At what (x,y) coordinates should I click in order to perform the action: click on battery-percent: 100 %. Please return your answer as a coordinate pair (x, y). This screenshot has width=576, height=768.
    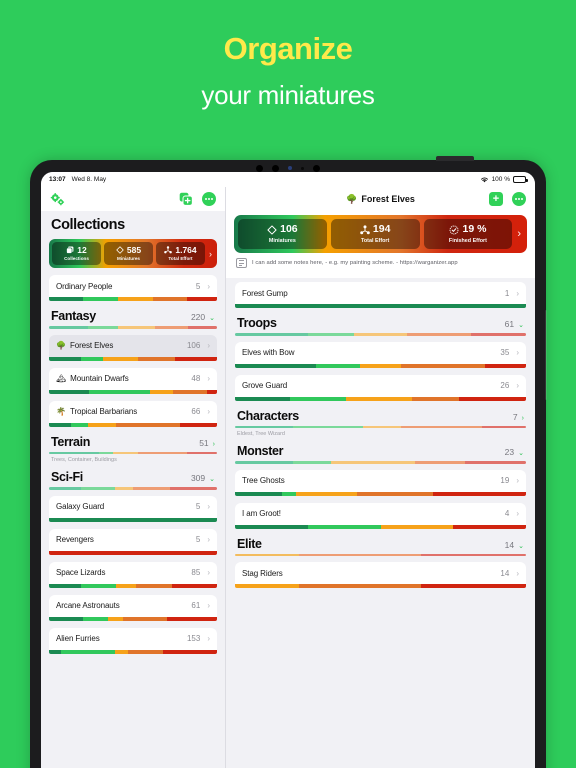
    Looking at the image, I should click on (500, 179).